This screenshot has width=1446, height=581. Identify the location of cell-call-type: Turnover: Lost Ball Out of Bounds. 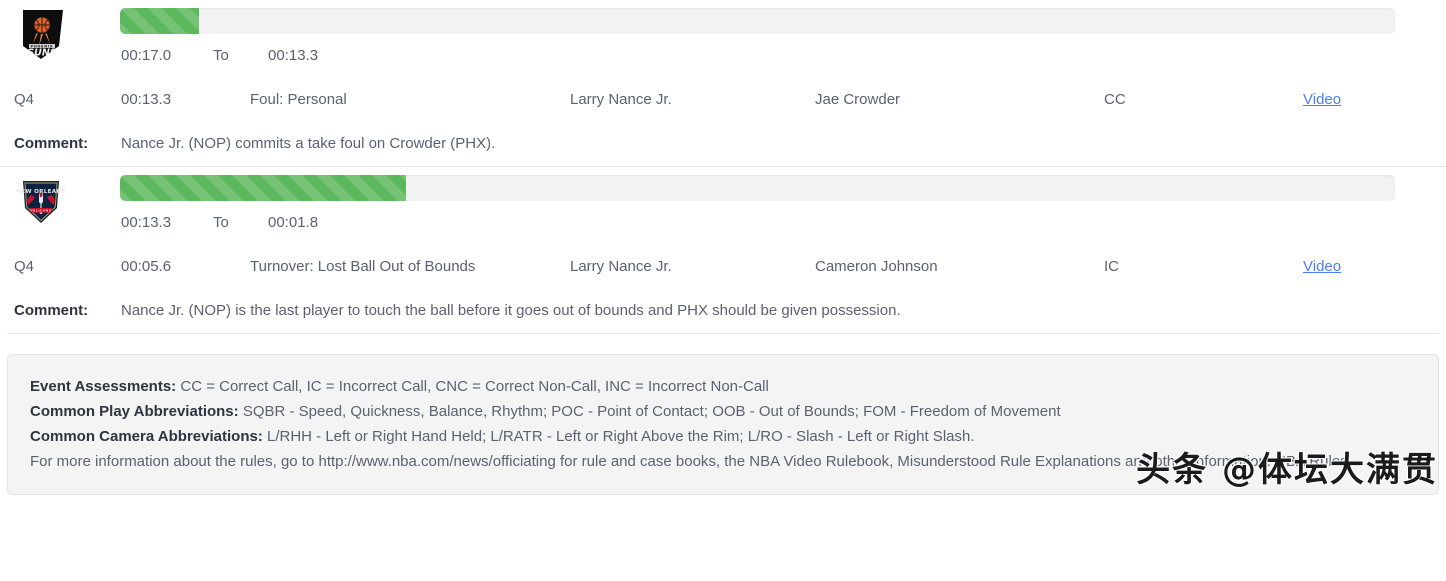
(363, 266).